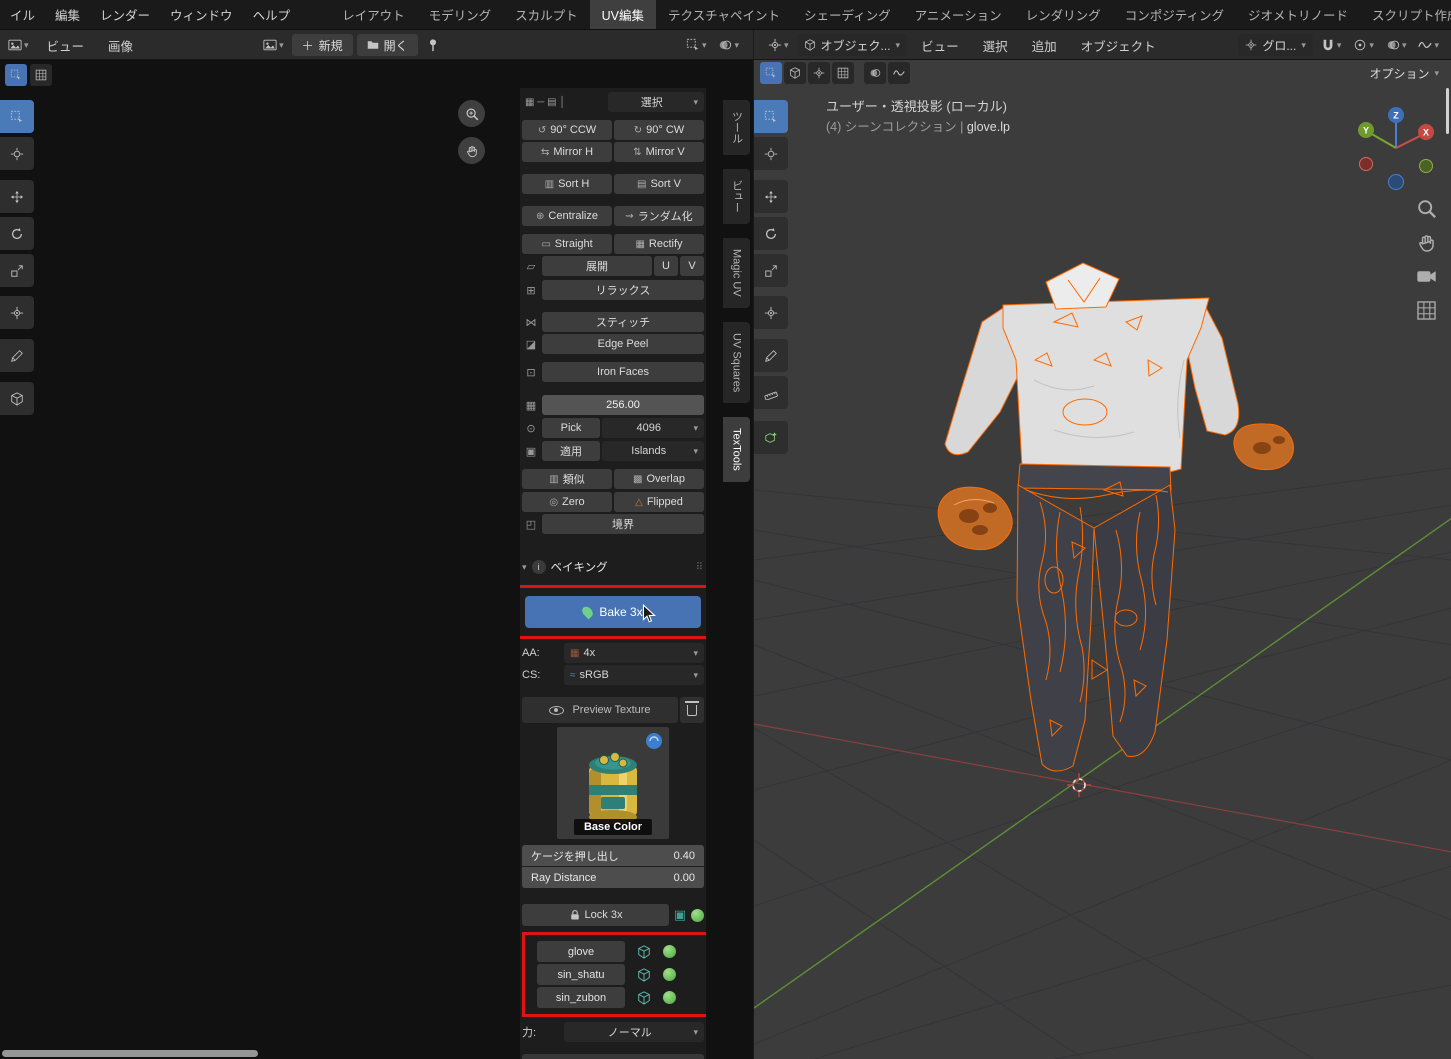  What do you see at coordinates (567, 244) in the screenshot?
I see `straight-button: ▭ Straight` at bounding box center [567, 244].